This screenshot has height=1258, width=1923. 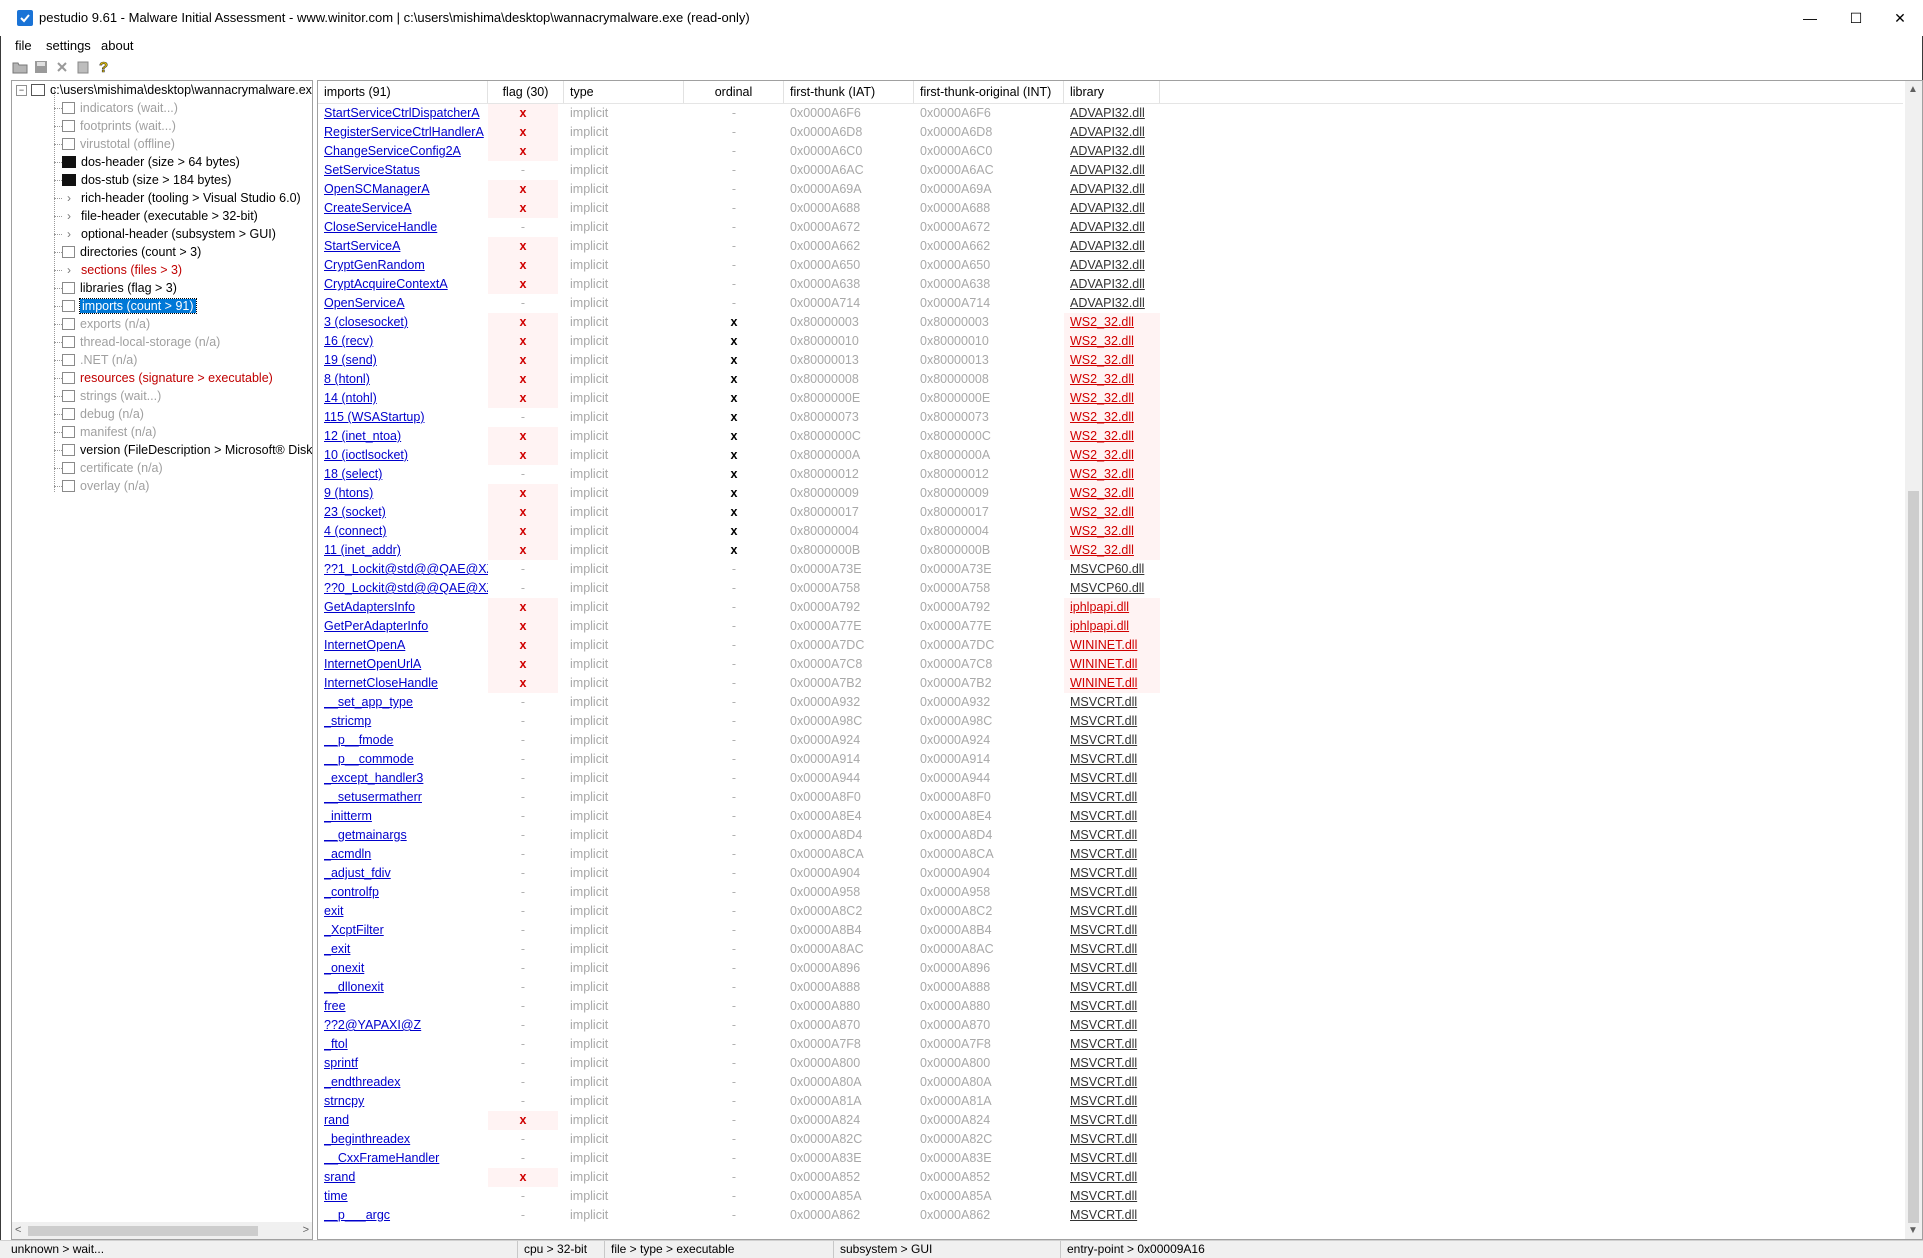 What do you see at coordinates (142, 180) in the screenshot?
I see `tree-item: dos-stub (size > 184 bytes)` at bounding box center [142, 180].